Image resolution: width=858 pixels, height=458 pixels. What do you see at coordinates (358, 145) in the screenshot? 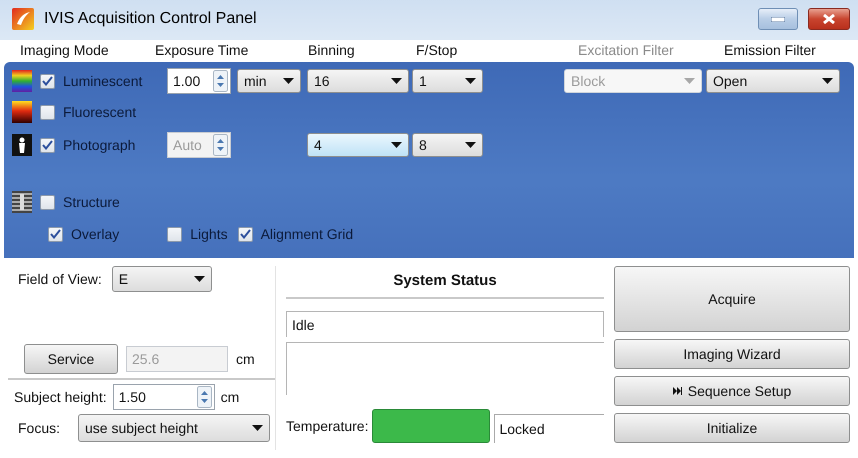
I see `binning-dropdown: 4` at bounding box center [358, 145].